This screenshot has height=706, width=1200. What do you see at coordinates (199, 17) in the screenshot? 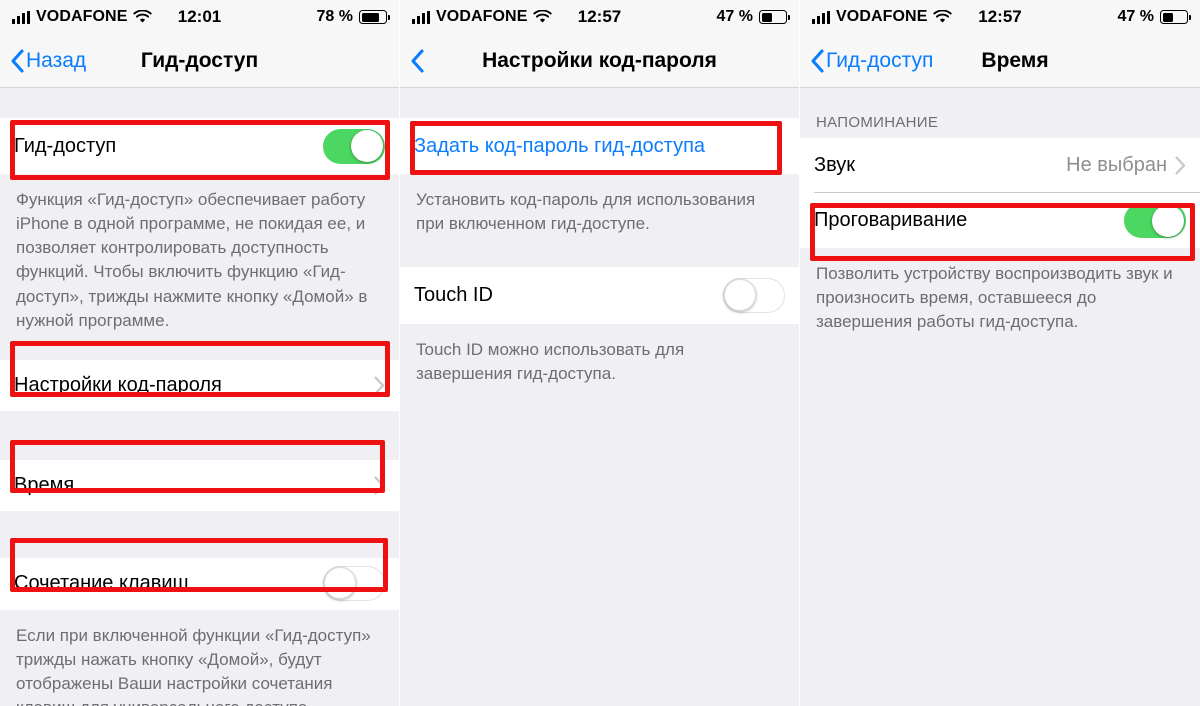
I see `status-bar: VODAFONE 12:01 78 %` at bounding box center [199, 17].